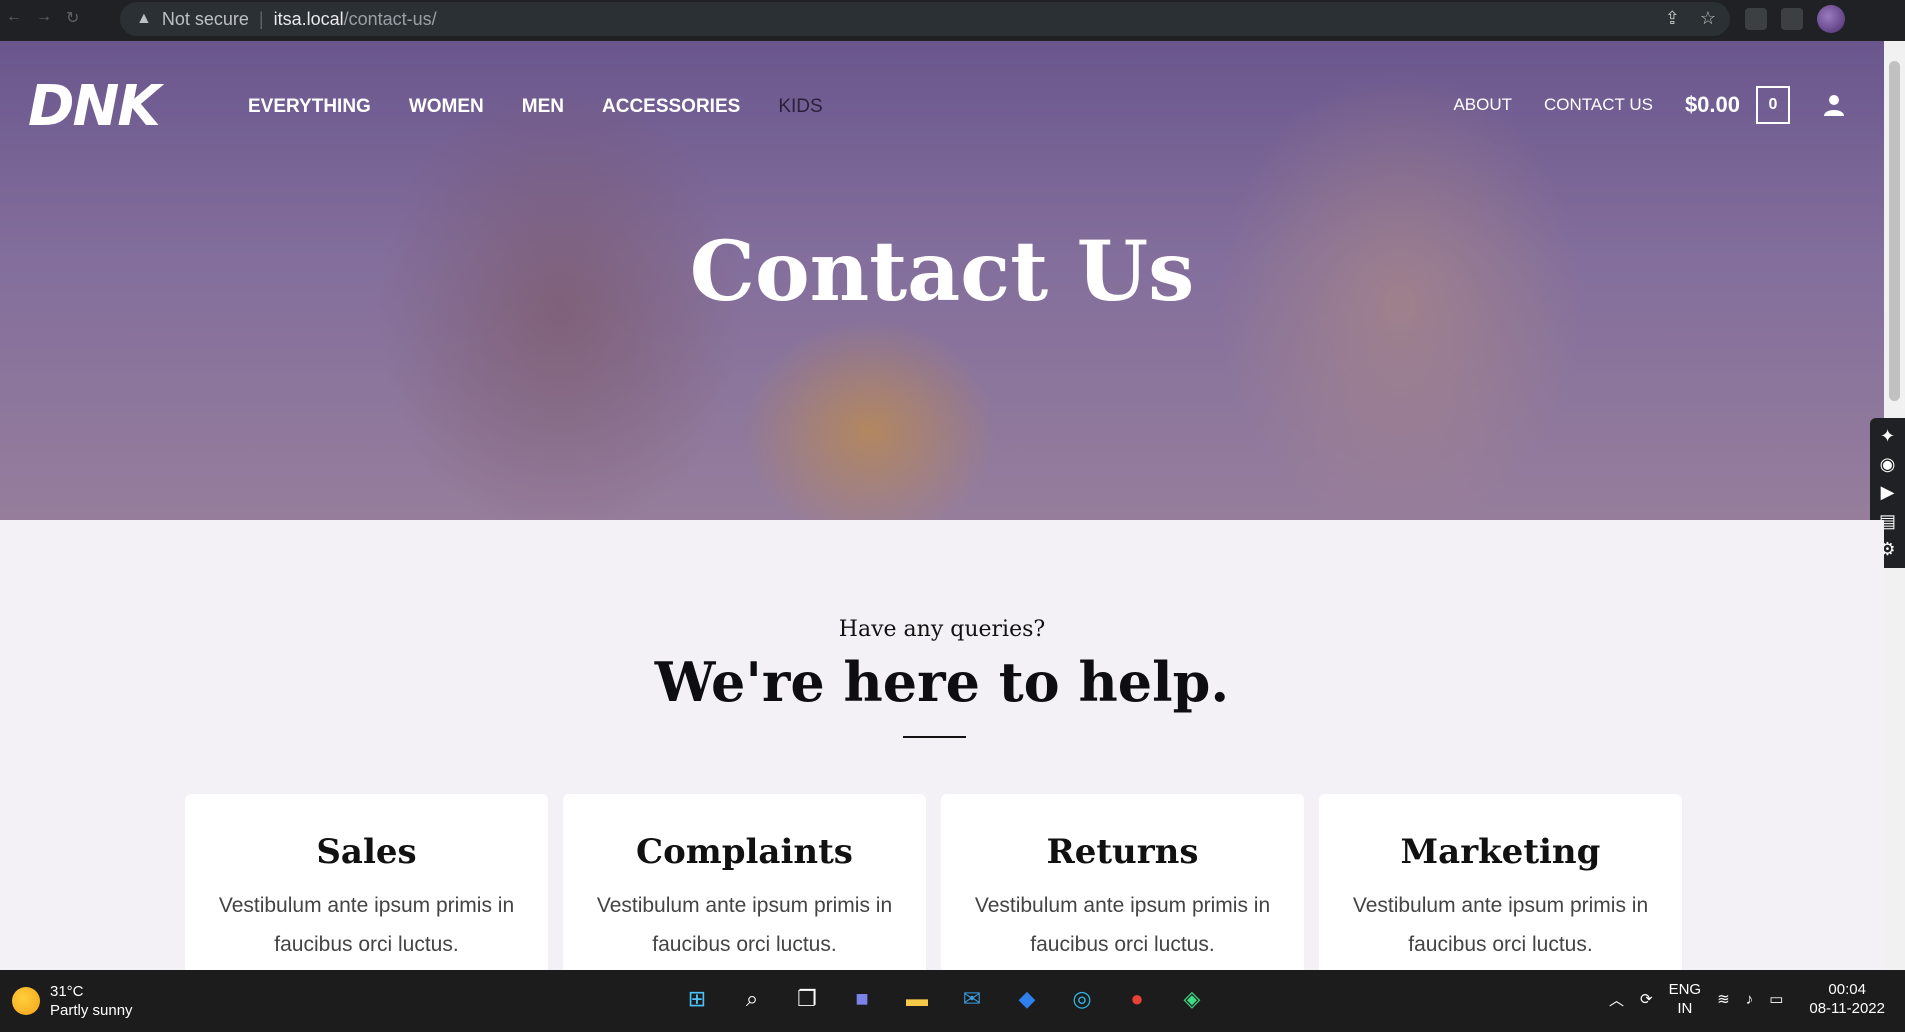  I want to click on menu-item-women: WOMEN, so click(446, 107).